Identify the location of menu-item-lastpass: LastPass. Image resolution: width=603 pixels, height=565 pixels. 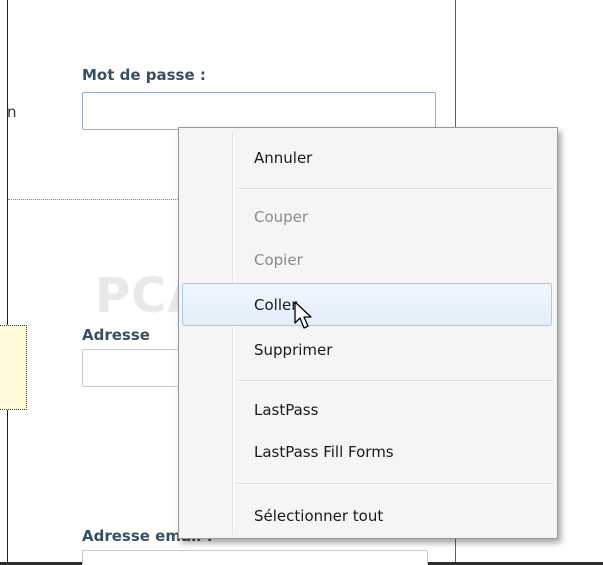
(367, 410).